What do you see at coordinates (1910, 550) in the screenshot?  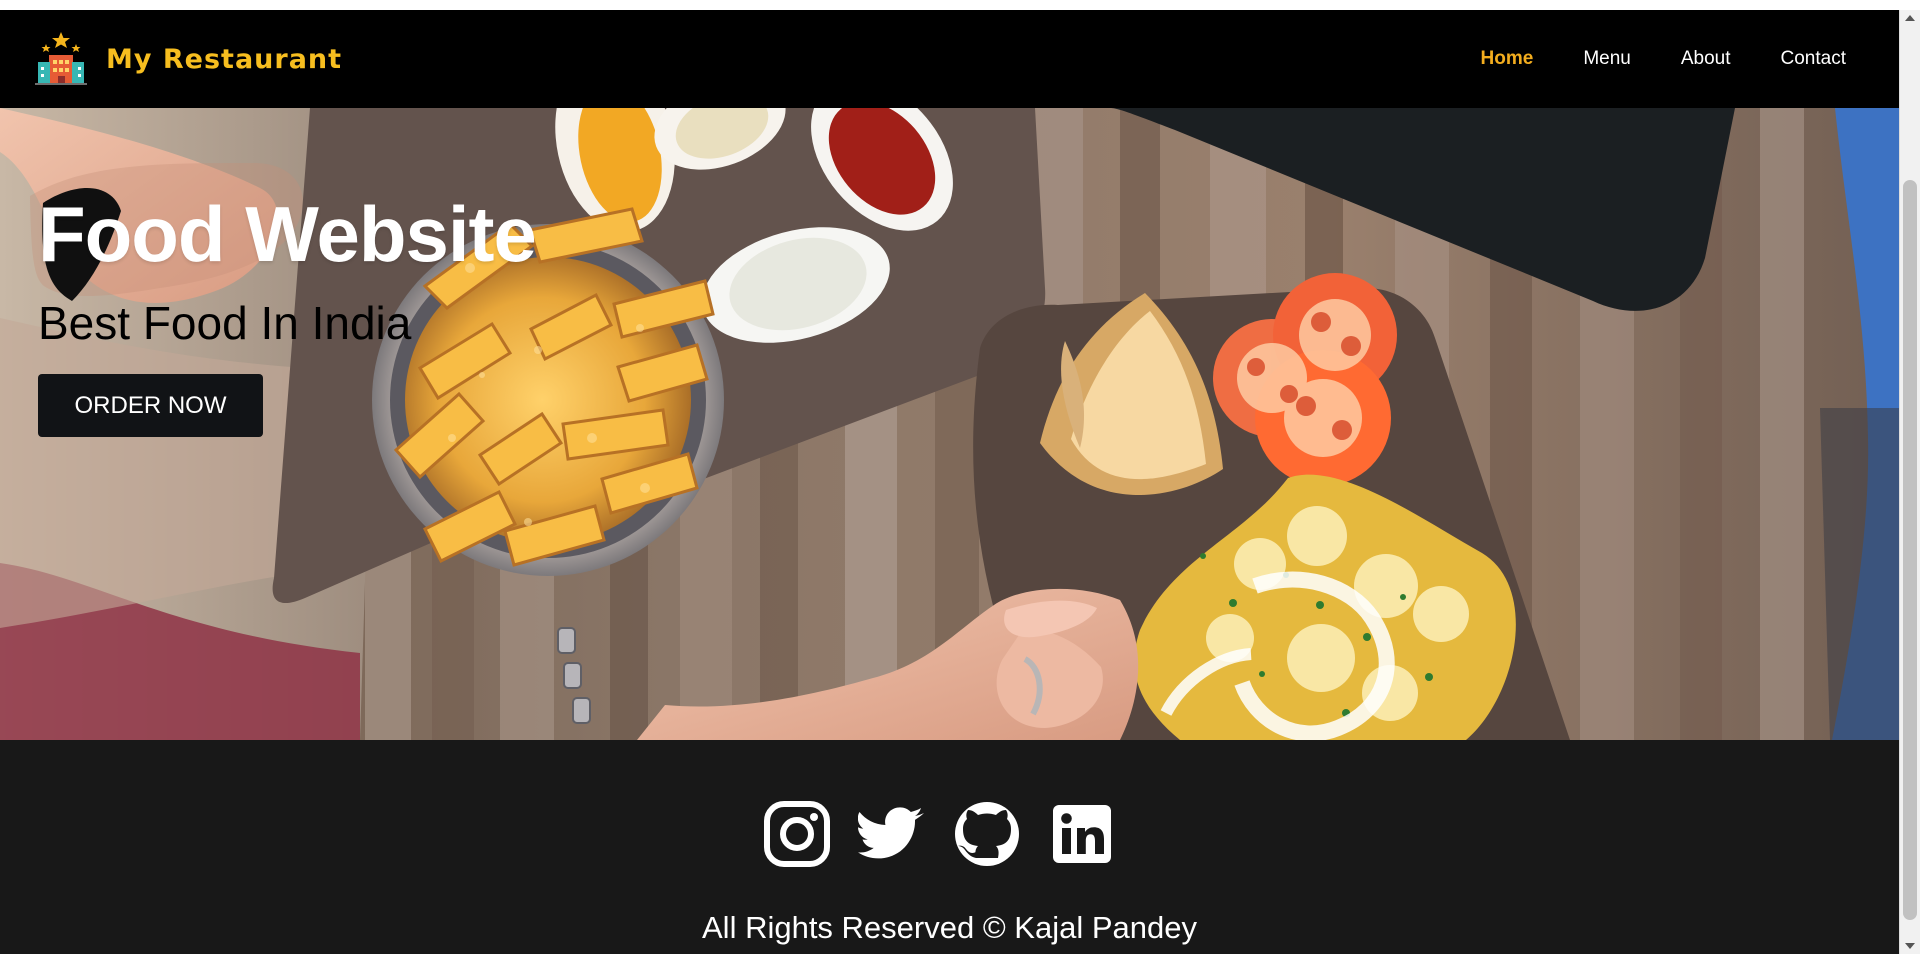 I see `scrollbar-thumb` at bounding box center [1910, 550].